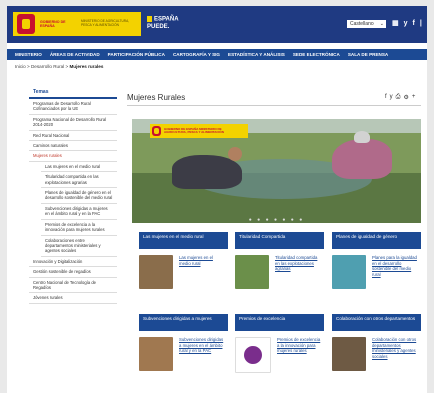 The height and width of the screenshot is (393, 434). What do you see at coordinates (196, 54) in the screenshot?
I see `nav-item-cartografia: CARTOGRAFÍA Y SIG` at bounding box center [196, 54].